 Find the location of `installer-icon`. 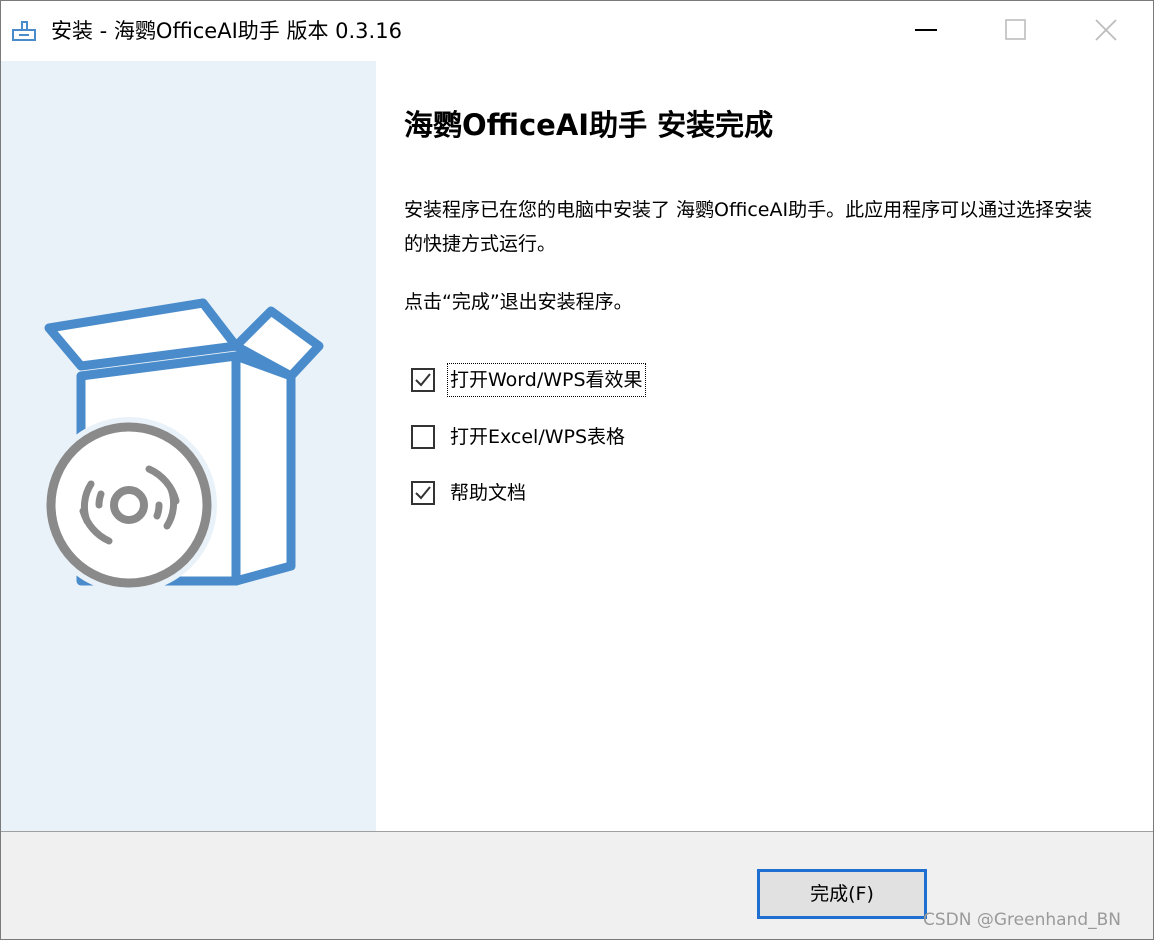

installer-icon is located at coordinates (25, 31).